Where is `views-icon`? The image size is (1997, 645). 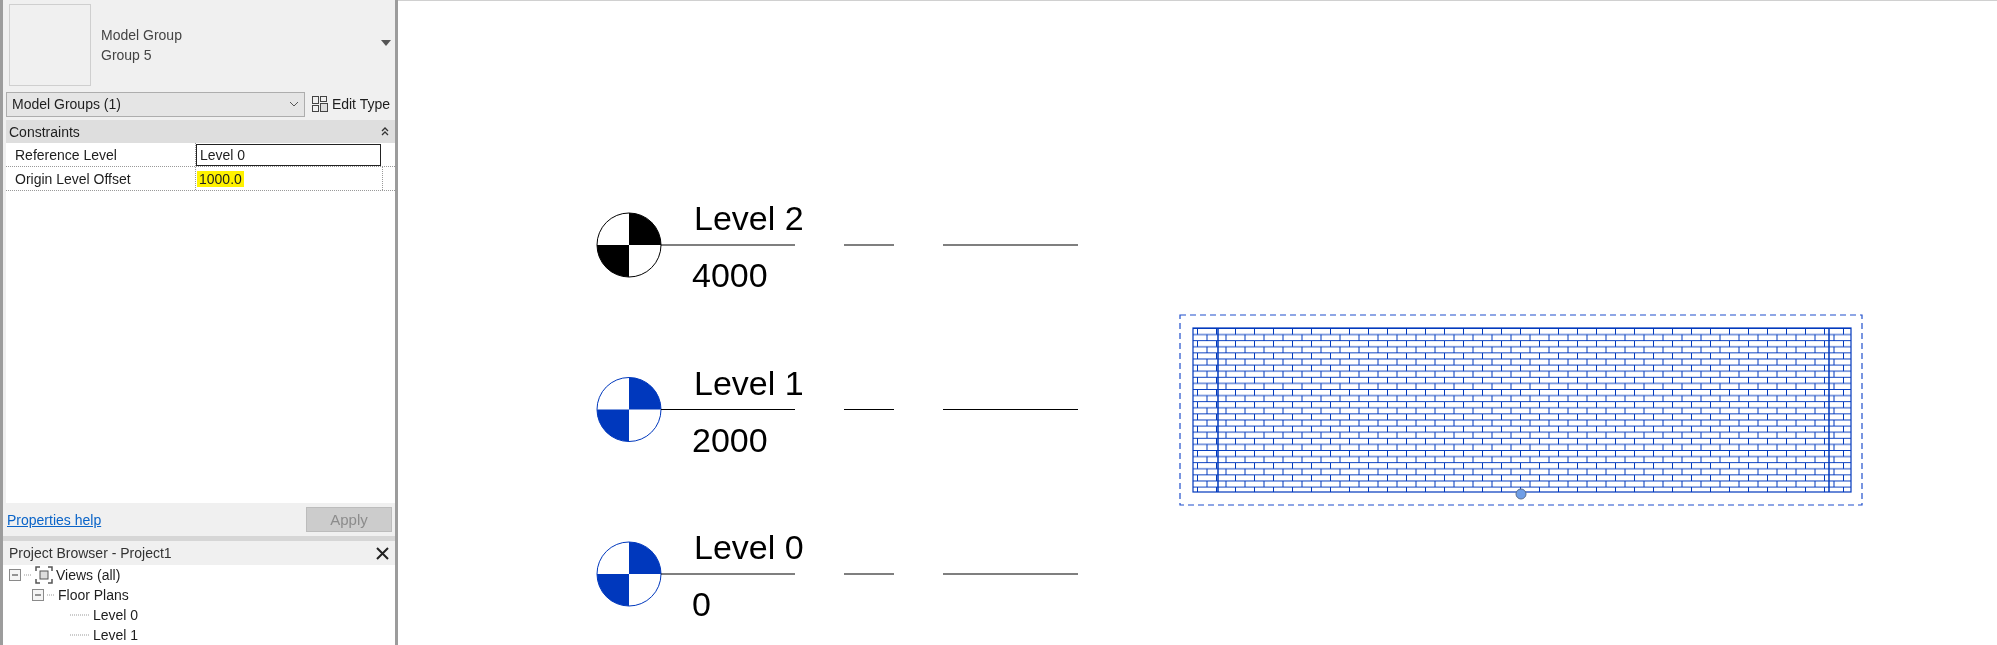
views-icon is located at coordinates (44, 575).